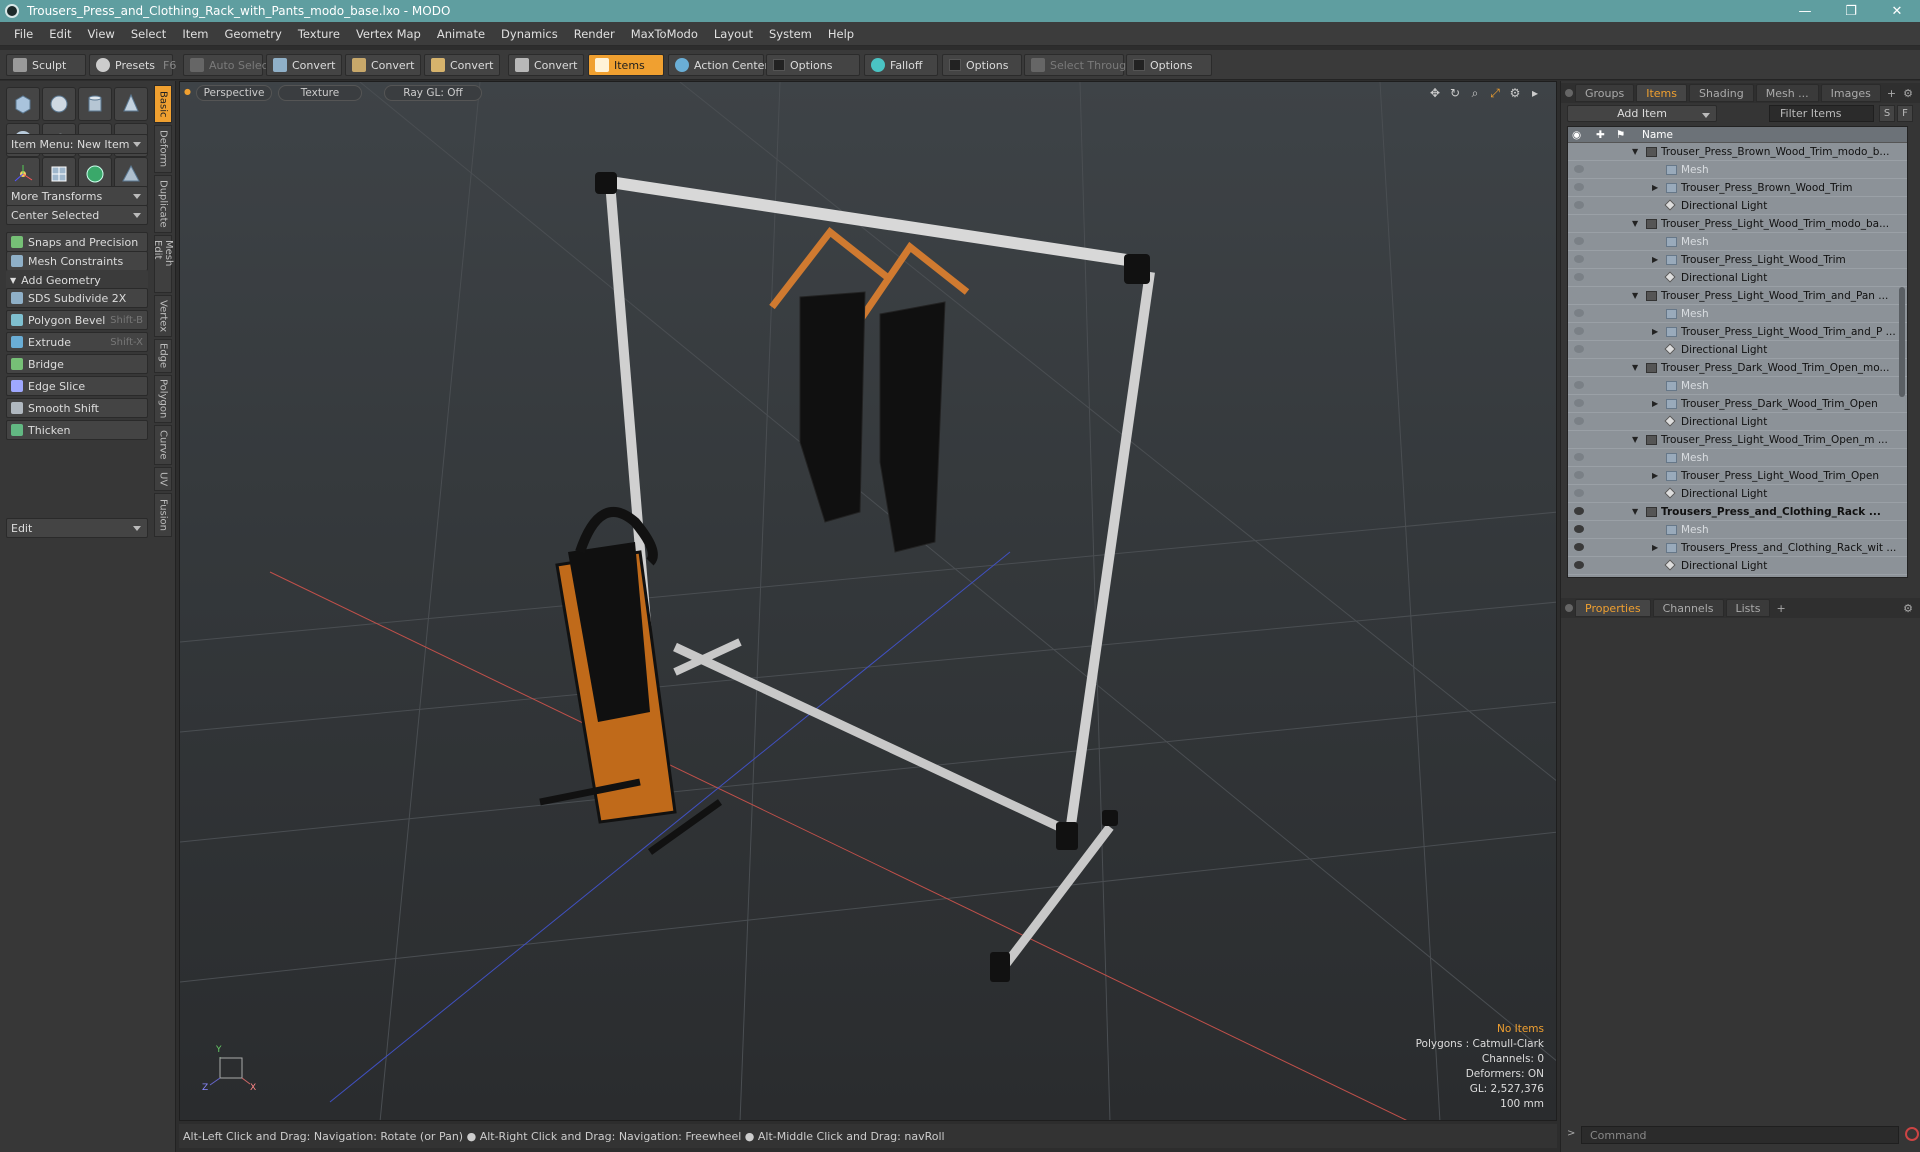 The width and height of the screenshot is (1920, 1152). I want to click on sculpt-button: Sculpt, so click(46, 65).